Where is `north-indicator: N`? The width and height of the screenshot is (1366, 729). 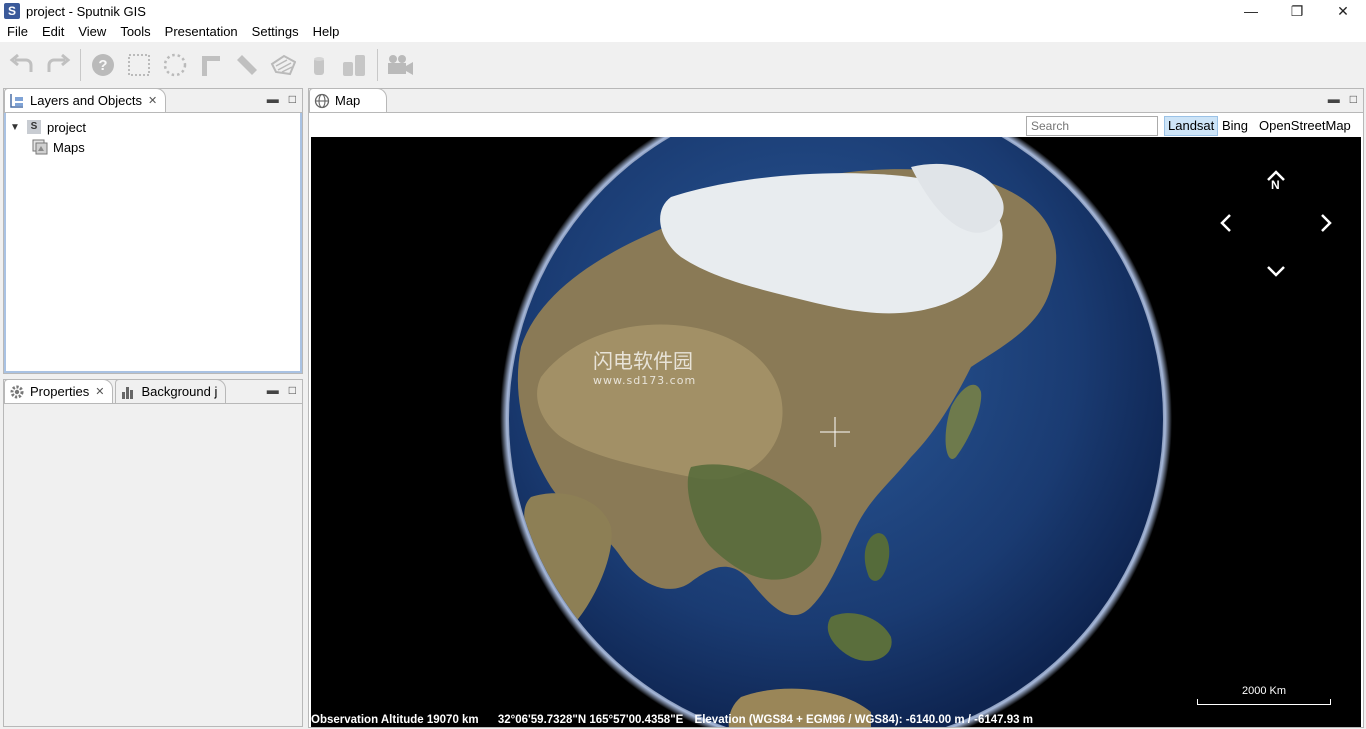 north-indicator: N is located at coordinates (1275, 185).